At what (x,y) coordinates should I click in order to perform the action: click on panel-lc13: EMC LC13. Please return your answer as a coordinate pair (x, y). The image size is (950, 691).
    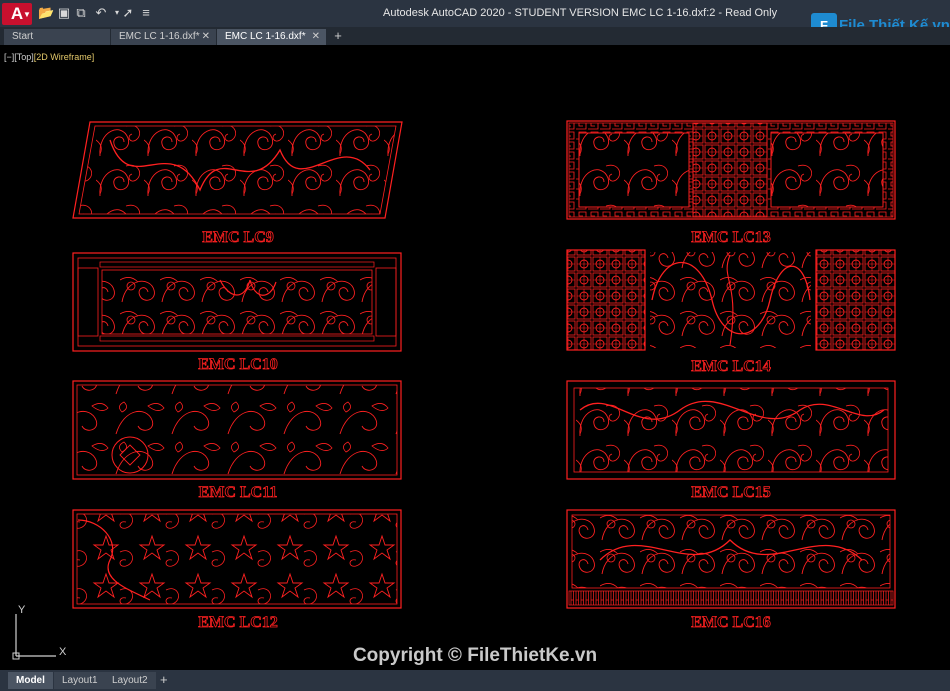
    Looking at the image, I should click on (731, 183).